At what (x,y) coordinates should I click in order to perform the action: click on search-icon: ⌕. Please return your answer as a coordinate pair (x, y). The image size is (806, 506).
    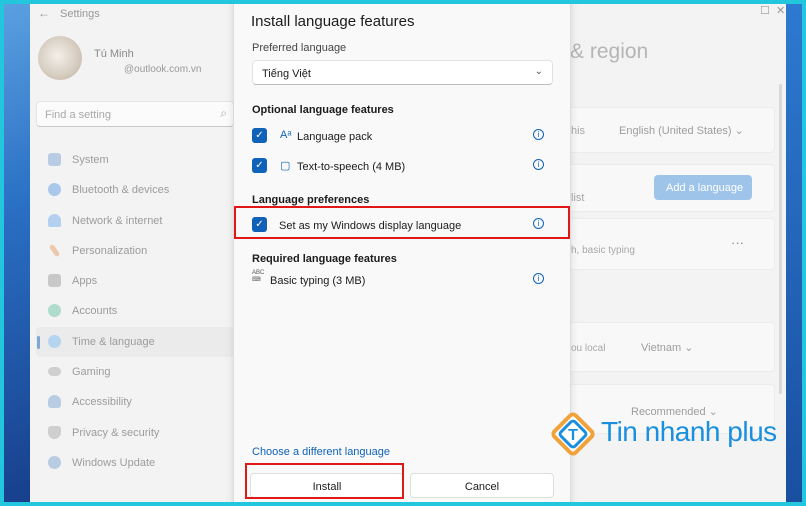
    Looking at the image, I should click on (223, 113).